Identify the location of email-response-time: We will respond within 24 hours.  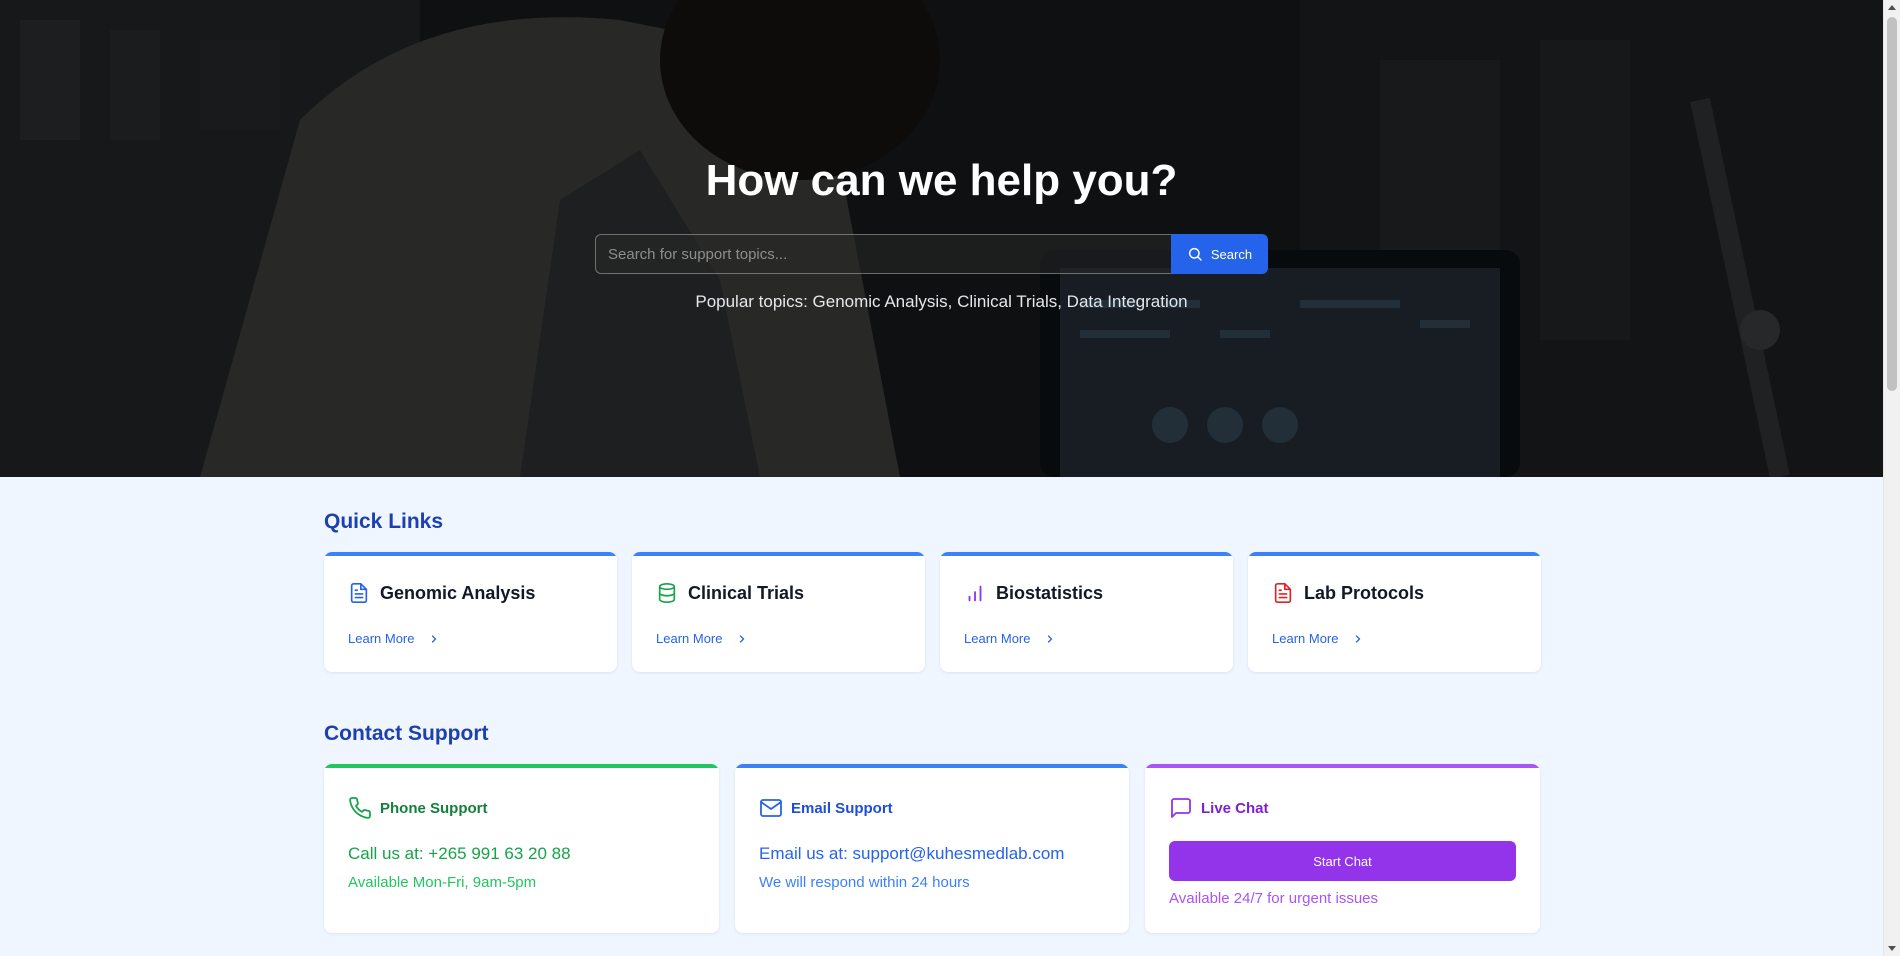
(864, 882).